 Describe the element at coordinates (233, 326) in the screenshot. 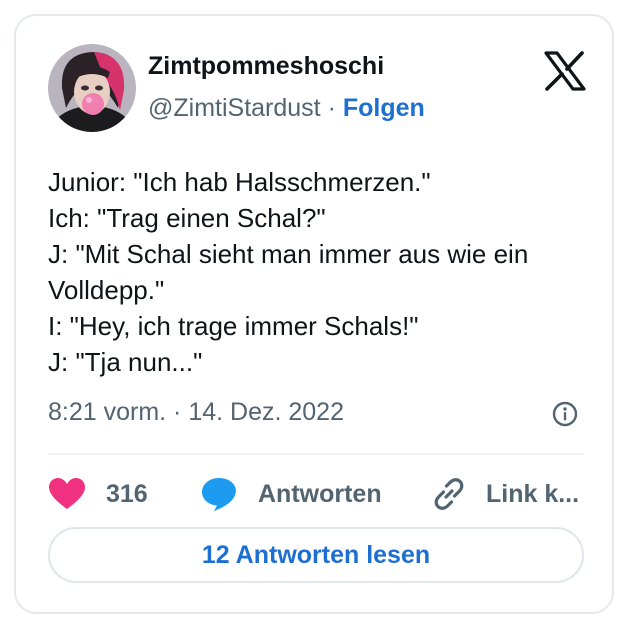

I see `tweet-line: I: "Hey, ich trage immer Schals!"` at that location.